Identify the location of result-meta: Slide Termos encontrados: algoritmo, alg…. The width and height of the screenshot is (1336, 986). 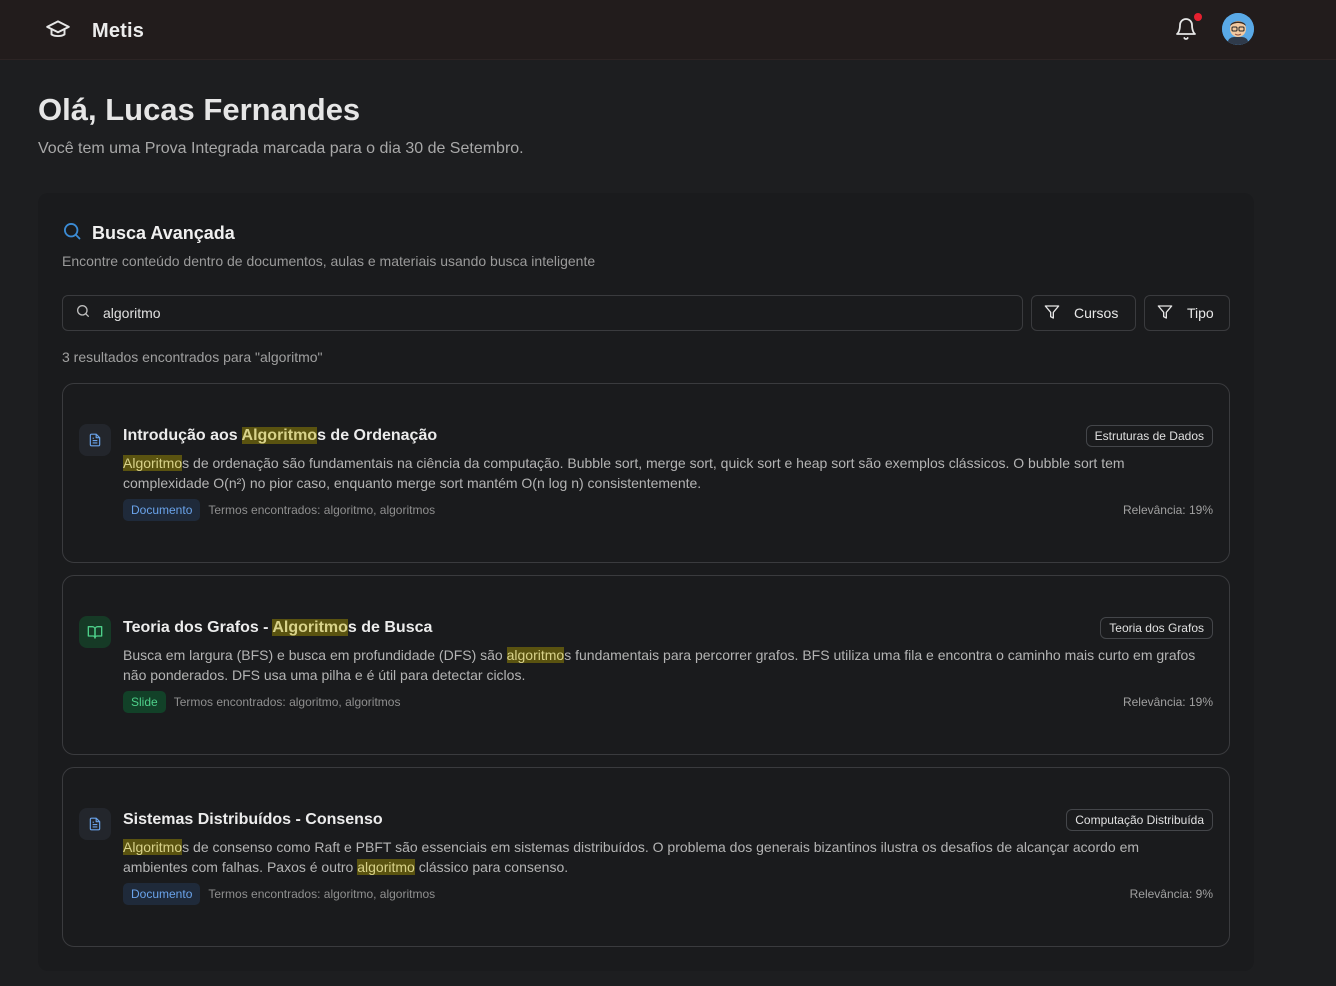
(261, 702).